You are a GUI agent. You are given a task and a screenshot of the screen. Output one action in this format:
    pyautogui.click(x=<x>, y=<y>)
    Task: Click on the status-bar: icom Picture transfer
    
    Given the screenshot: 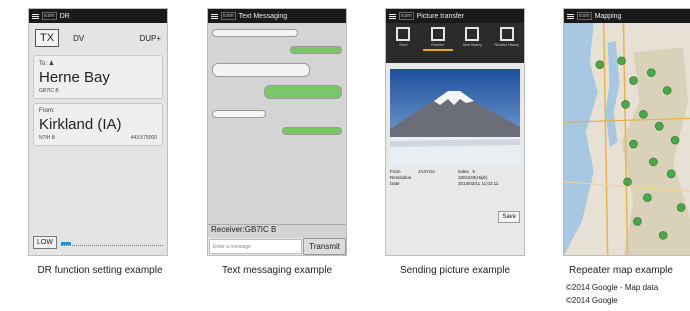 What is the action you would take?
    pyautogui.click(x=455, y=16)
    